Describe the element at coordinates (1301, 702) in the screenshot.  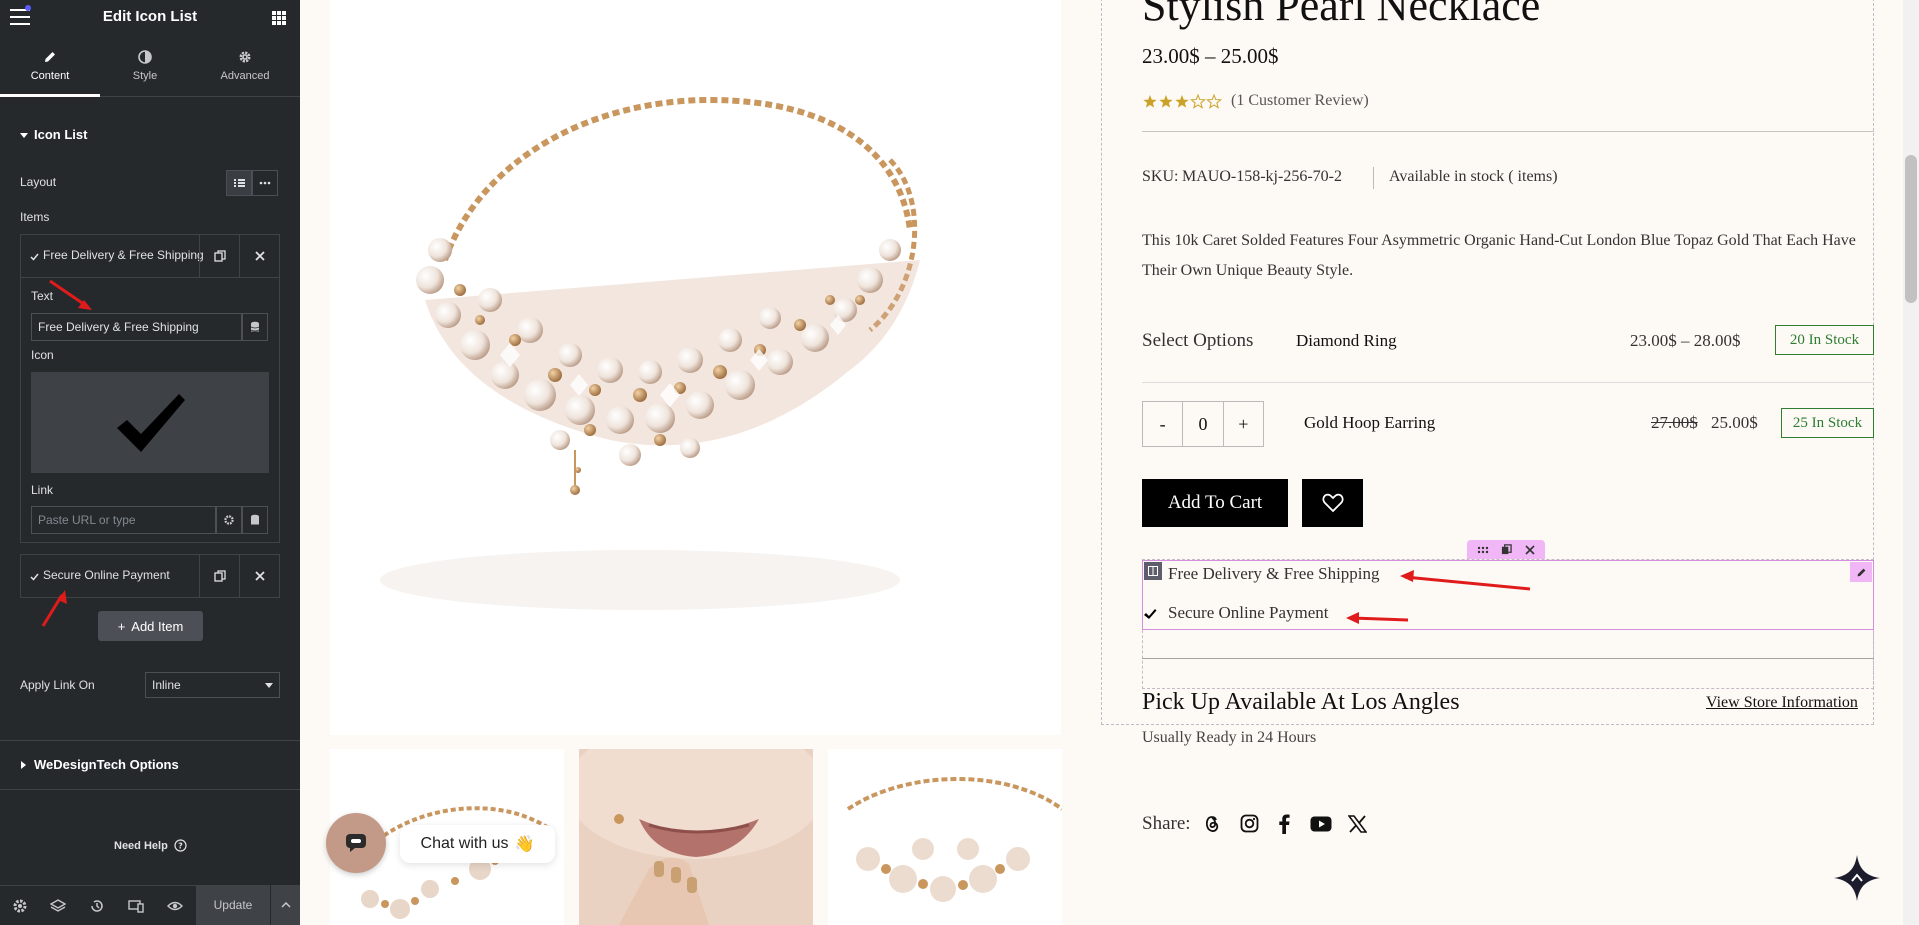
I see `pickup-title: Pick Up Available At Los Angles` at that location.